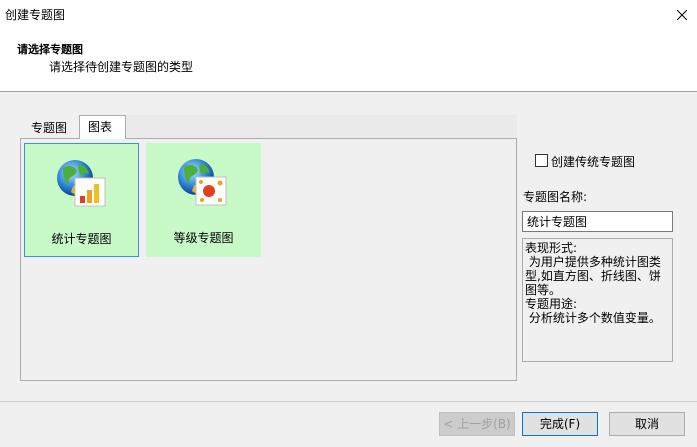 The image size is (697, 447). Describe the element at coordinates (50, 128) in the screenshot. I see `tab-thematic-map: 专题图` at that location.